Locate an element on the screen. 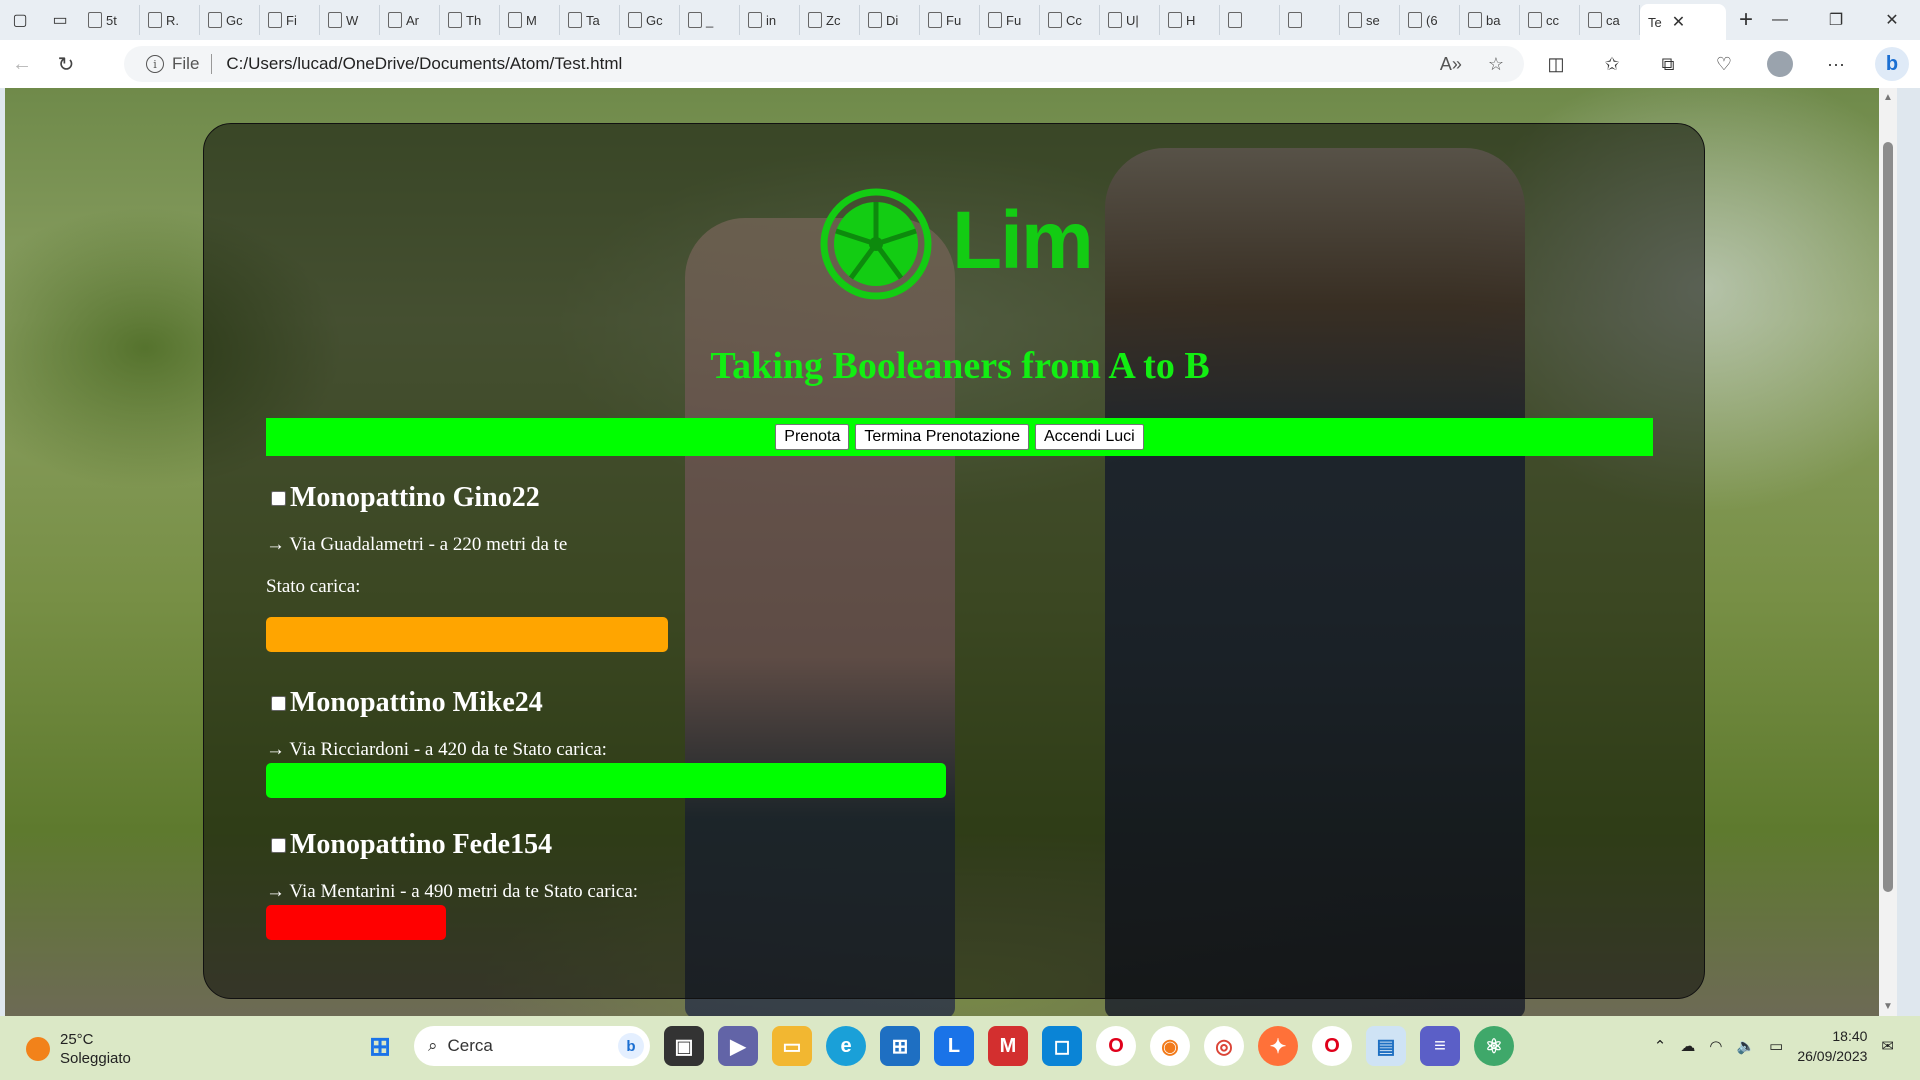 Image resolution: width=1920 pixels, height=1080 pixels. tab: 5t is located at coordinates (110, 20).